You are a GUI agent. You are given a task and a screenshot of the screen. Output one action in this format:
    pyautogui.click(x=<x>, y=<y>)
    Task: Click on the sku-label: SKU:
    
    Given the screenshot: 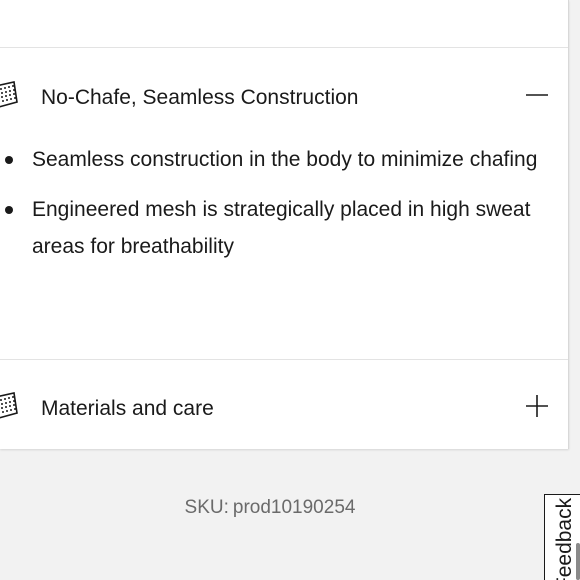 What is the action you would take?
    pyautogui.click(x=206, y=507)
    